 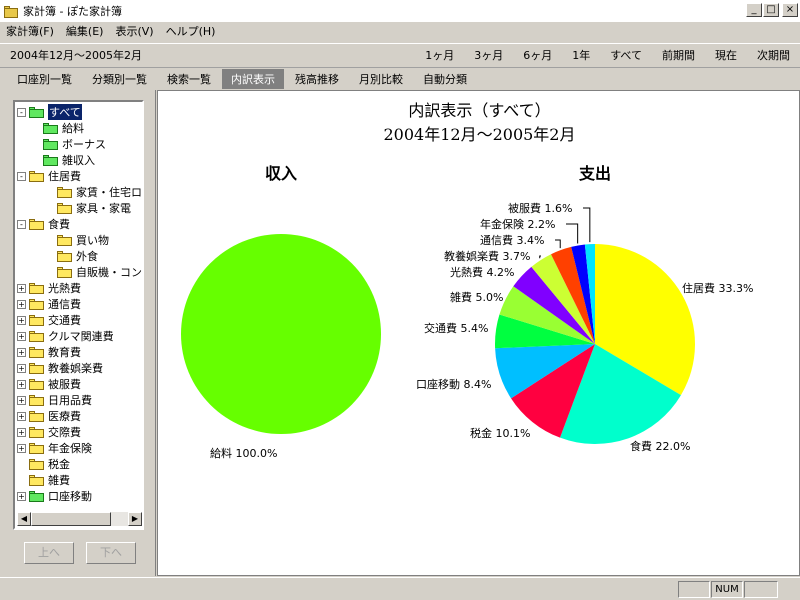 What do you see at coordinates (73, 128) in the screenshot?
I see `tree-item-label: 給料` at bounding box center [73, 128].